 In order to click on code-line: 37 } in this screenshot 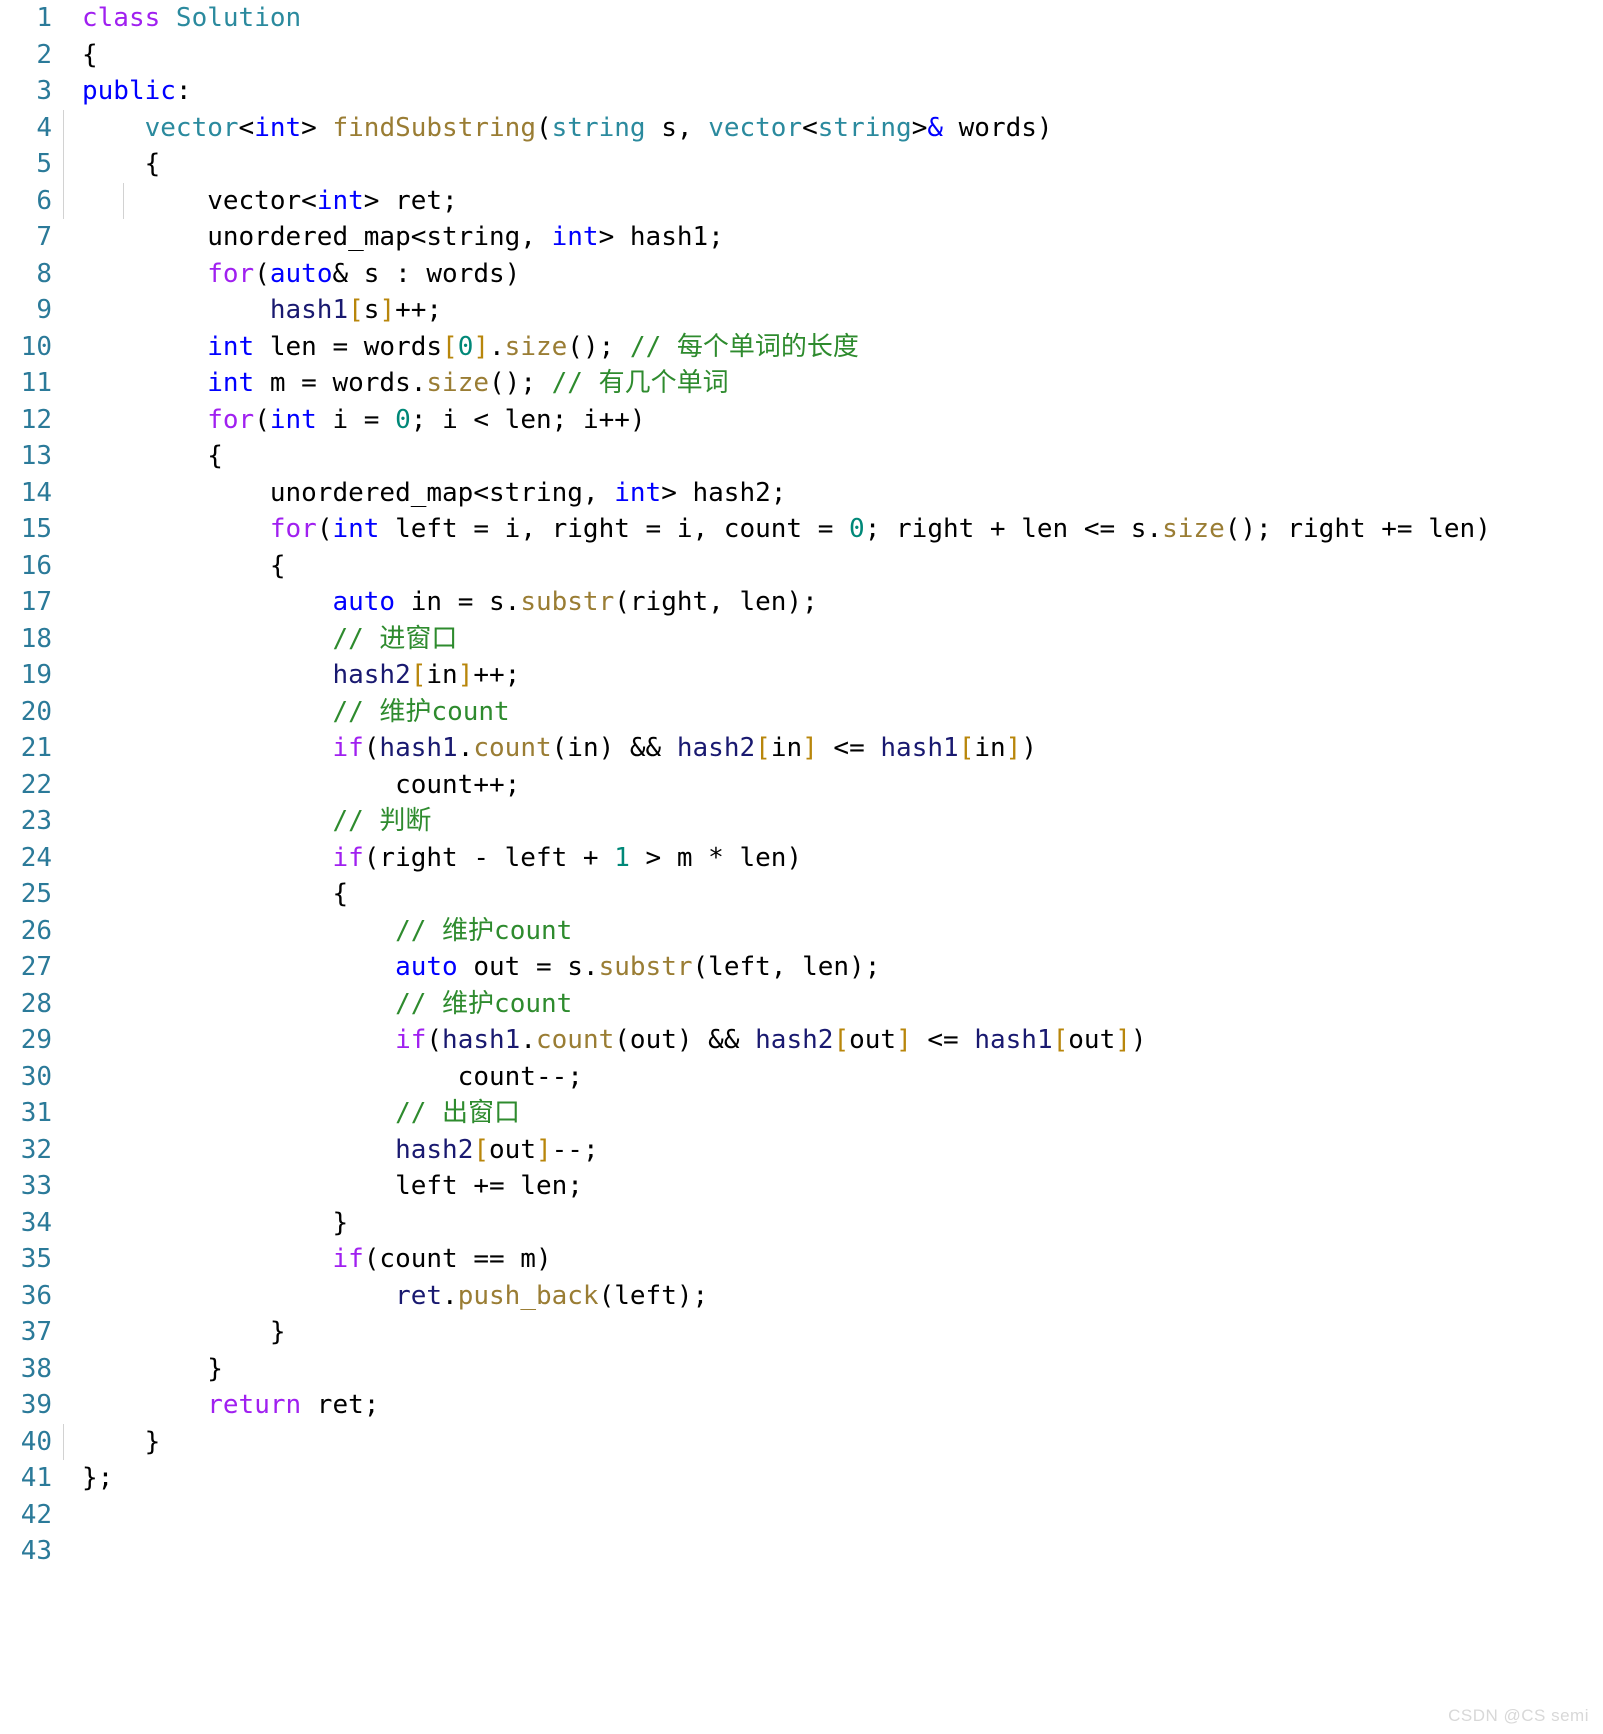, I will do `click(801, 1332)`.